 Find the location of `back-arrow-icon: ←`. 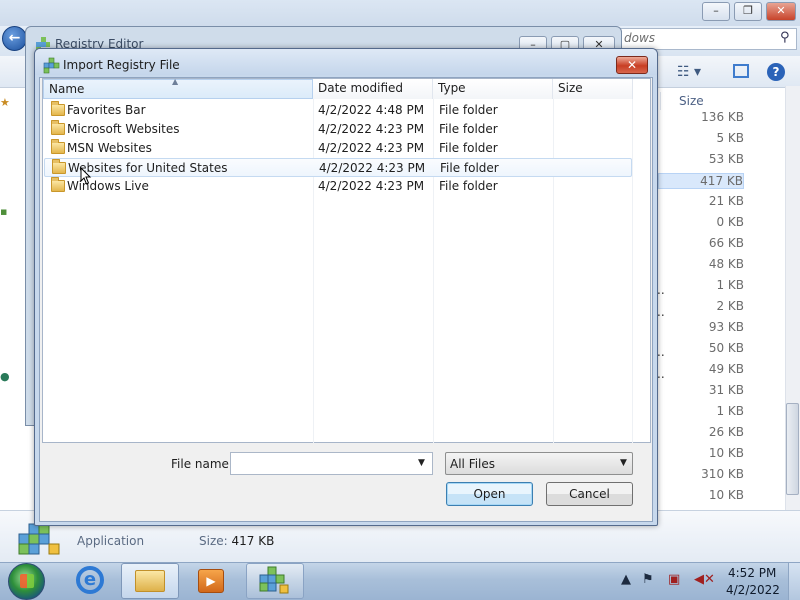

back-arrow-icon: ← is located at coordinates (14, 38).